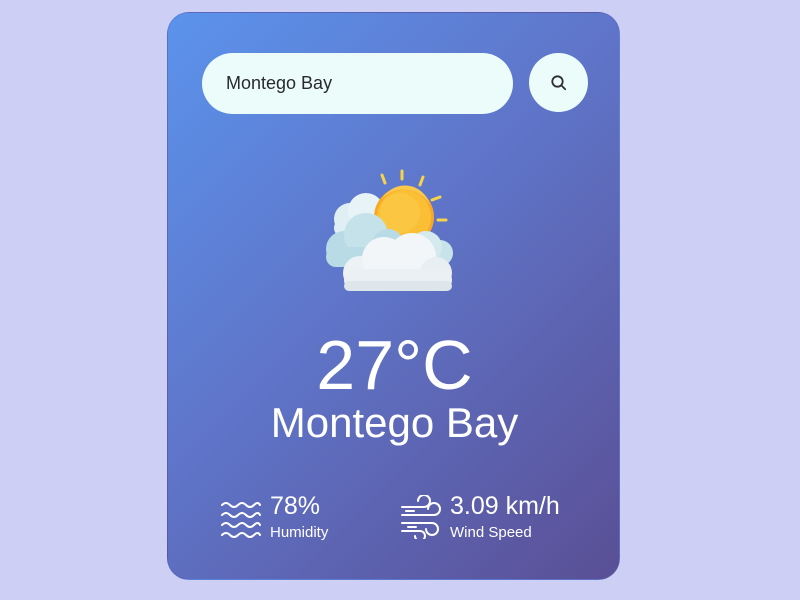 The height and width of the screenshot is (600, 800). What do you see at coordinates (241, 520) in the screenshot?
I see `humidity-waves-icon` at bounding box center [241, 520].